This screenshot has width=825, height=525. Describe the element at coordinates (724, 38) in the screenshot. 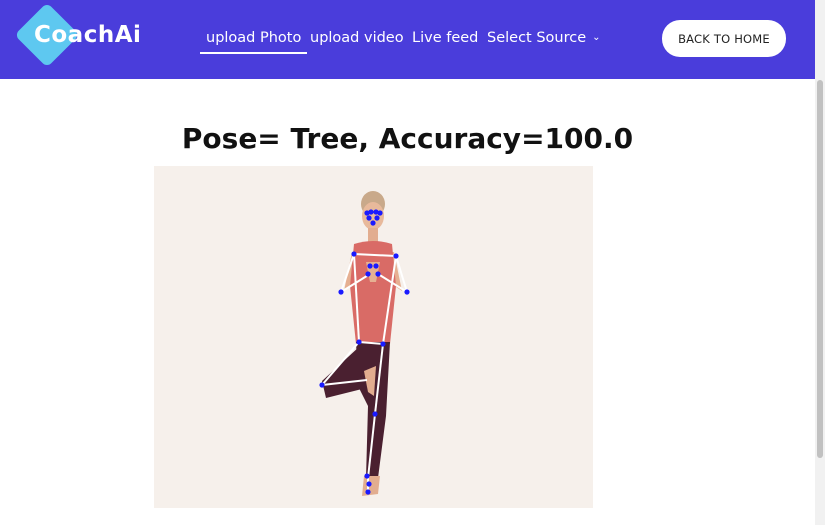

I see `back-to-home-button: BACK TO HOME` at that location.